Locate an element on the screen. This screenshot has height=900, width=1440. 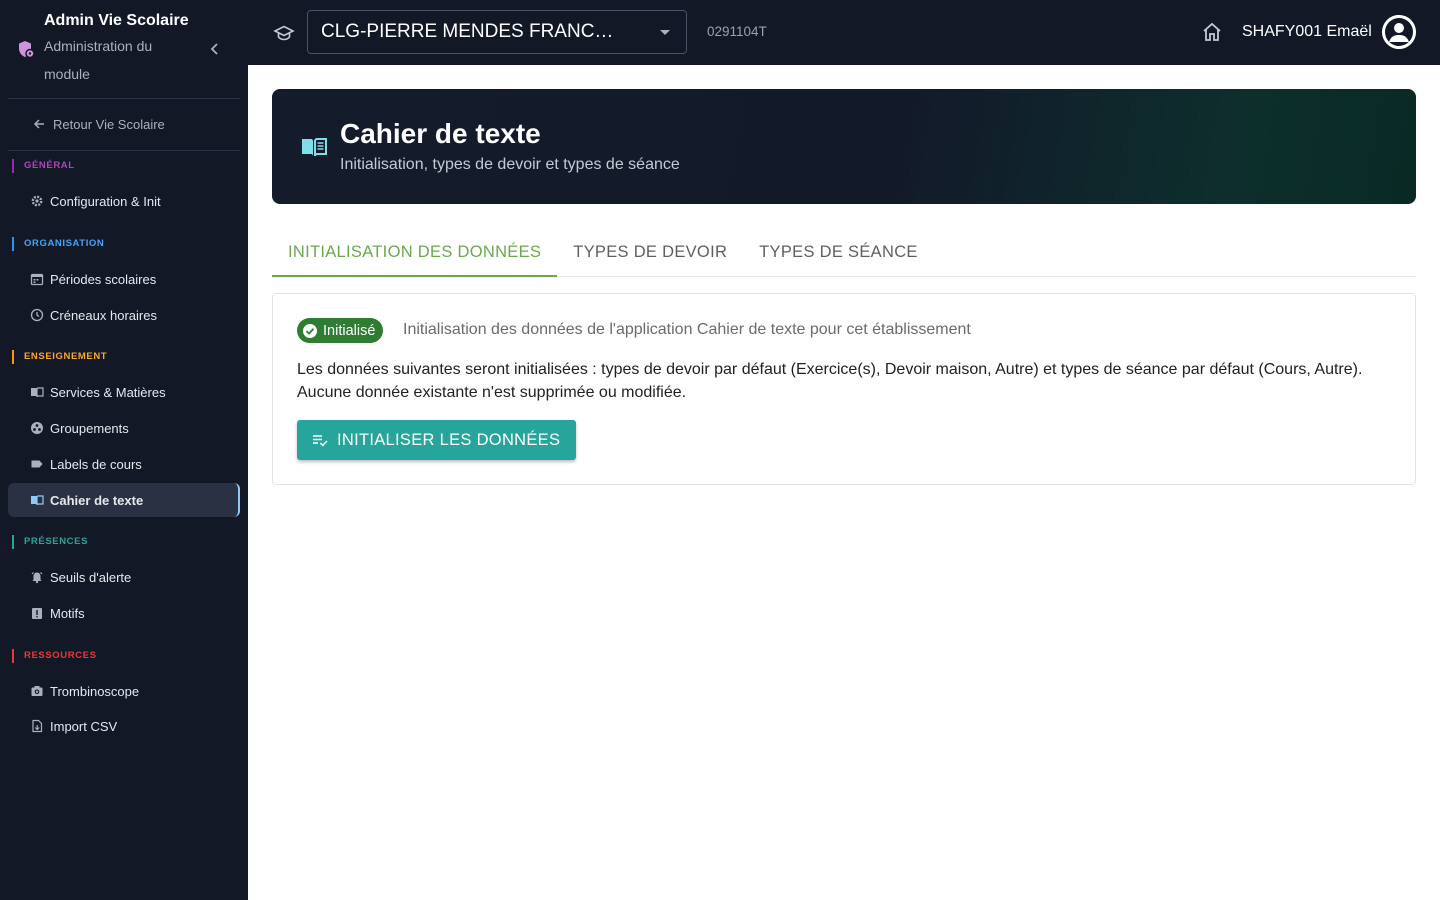
section-organisation: ORGANISATION is located at coordinates (58, 244).